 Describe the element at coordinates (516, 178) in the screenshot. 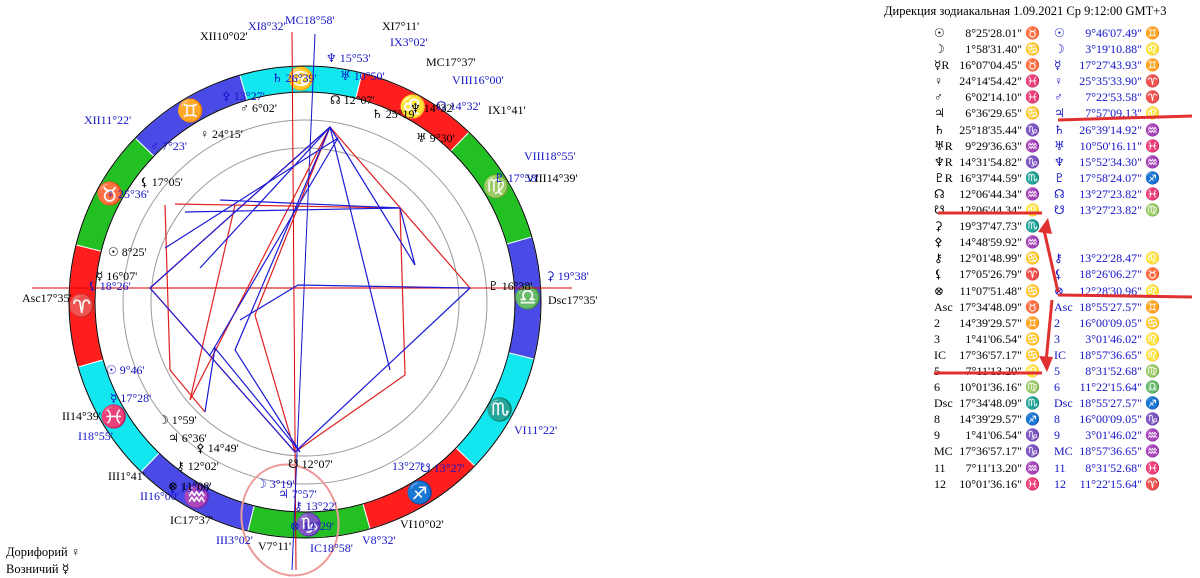

I see `directed-planet-label: ♇ 17°58'` at that location.